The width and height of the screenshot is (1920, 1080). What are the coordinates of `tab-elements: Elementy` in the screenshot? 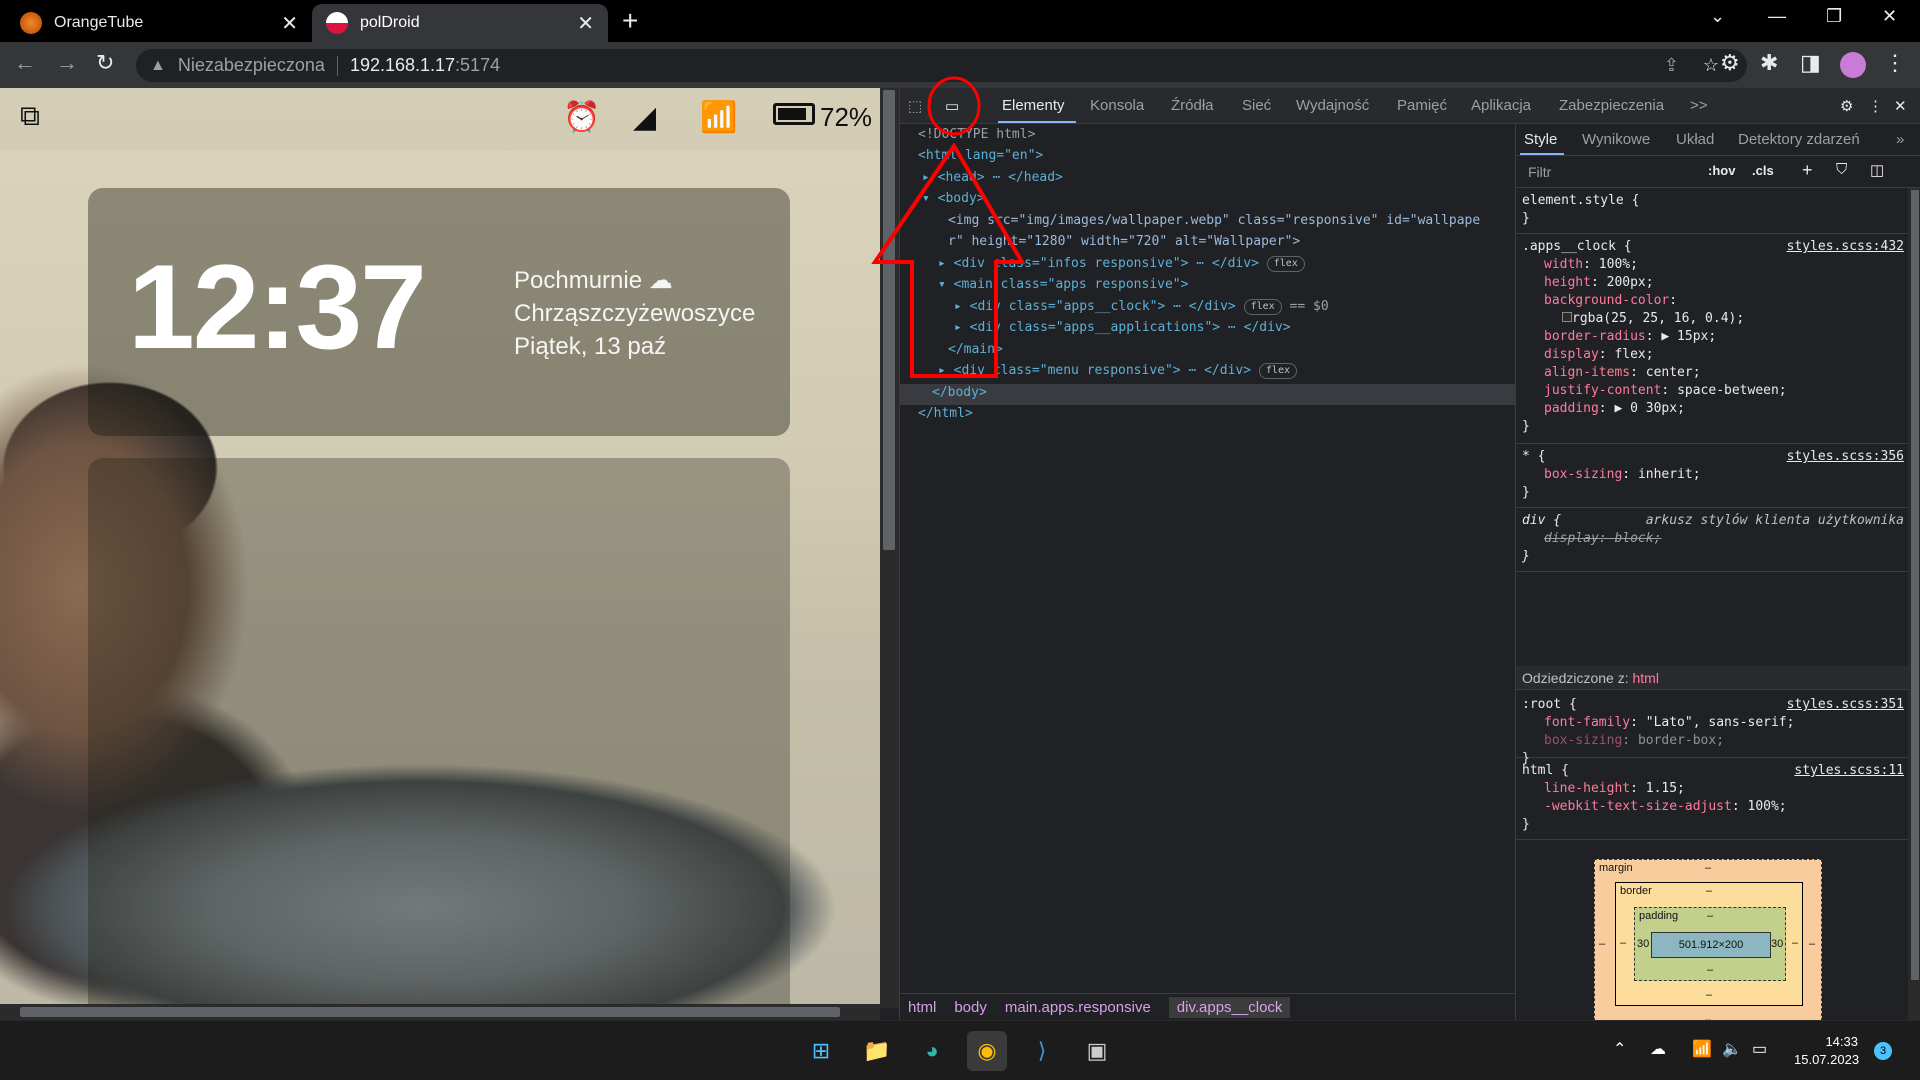 It's located at (1033, 105).